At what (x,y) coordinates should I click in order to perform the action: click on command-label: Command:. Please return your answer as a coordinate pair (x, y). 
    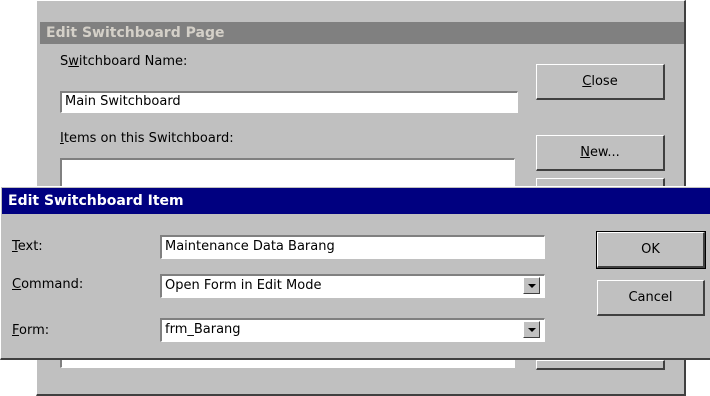
    Looking at the image, I should click on (48, 284).